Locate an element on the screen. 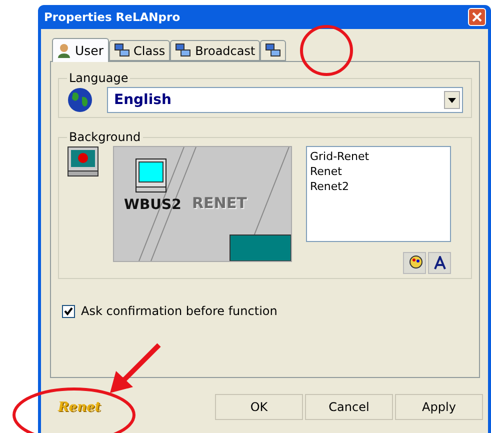  globe-icon is located at coordinates (80, 100).